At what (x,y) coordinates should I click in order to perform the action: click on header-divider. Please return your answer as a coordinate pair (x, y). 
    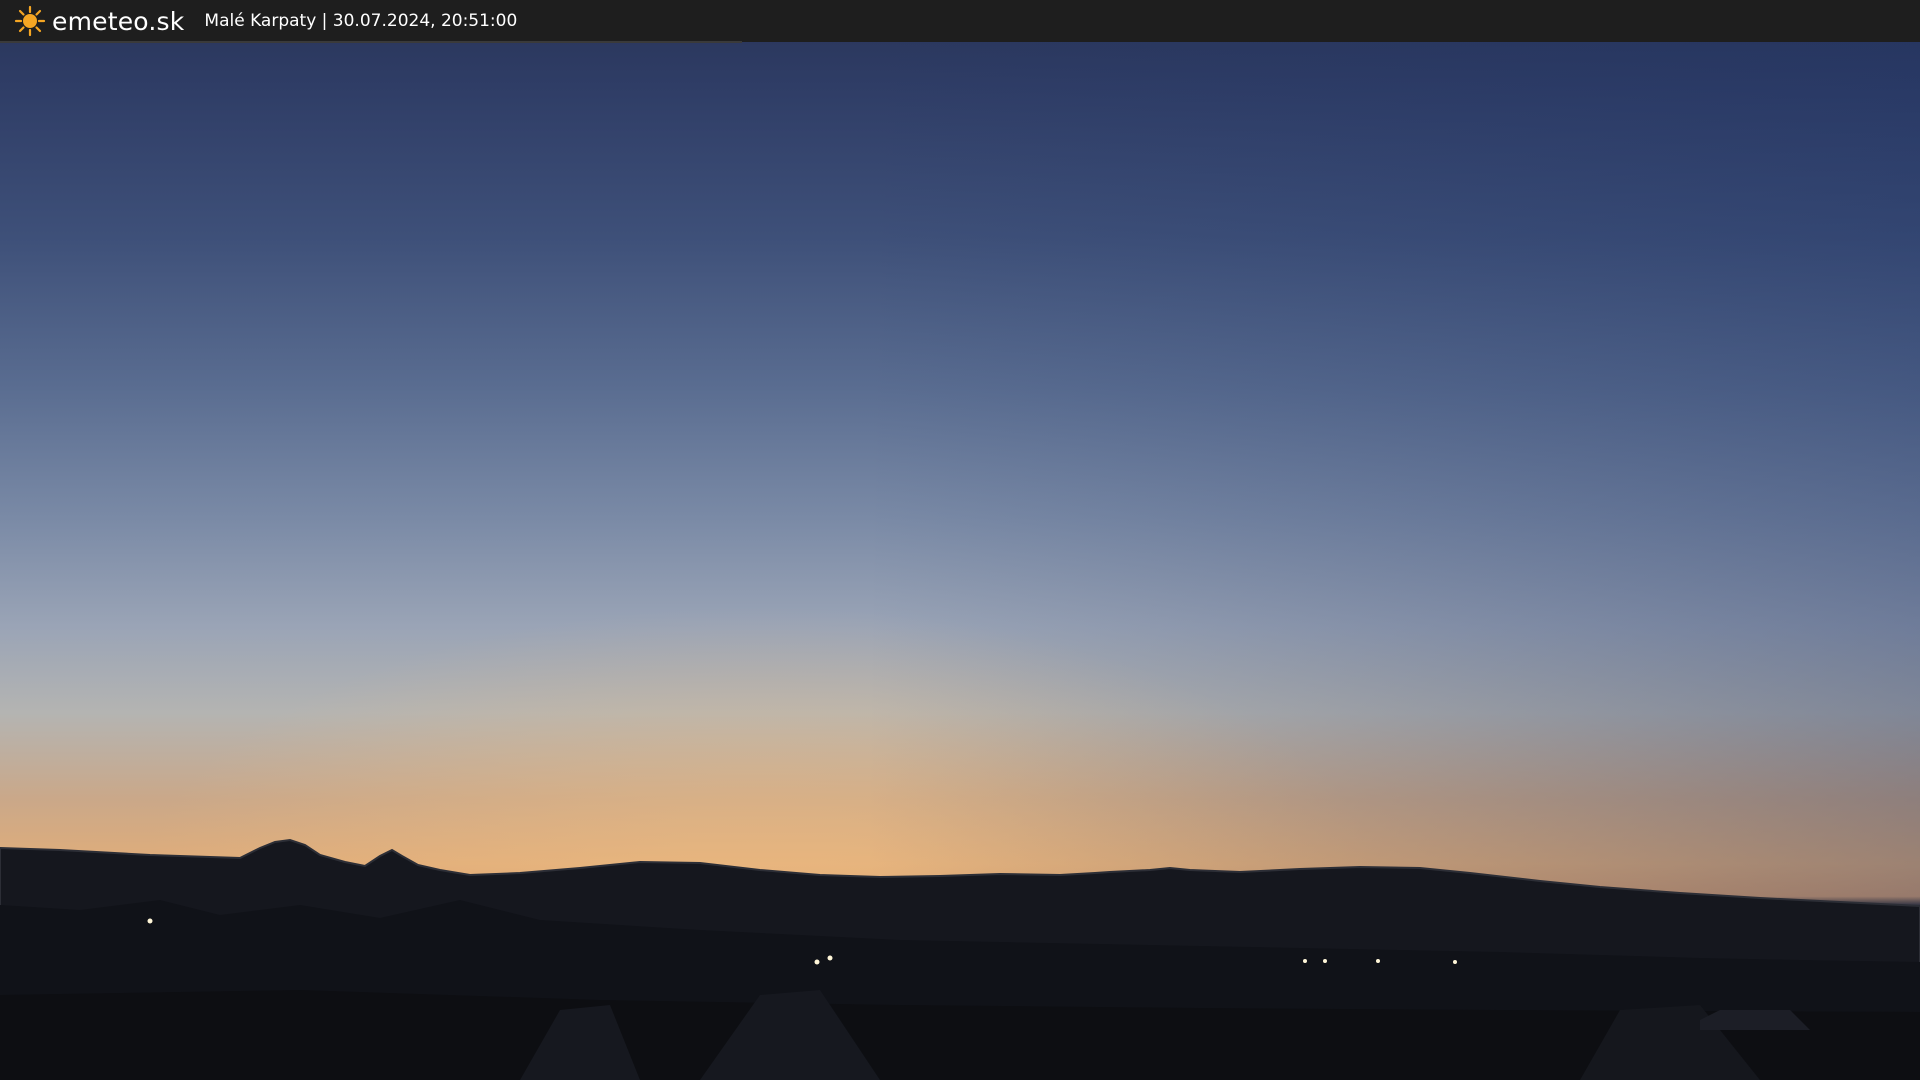
    Looking at the image, I should click on (371, 42).